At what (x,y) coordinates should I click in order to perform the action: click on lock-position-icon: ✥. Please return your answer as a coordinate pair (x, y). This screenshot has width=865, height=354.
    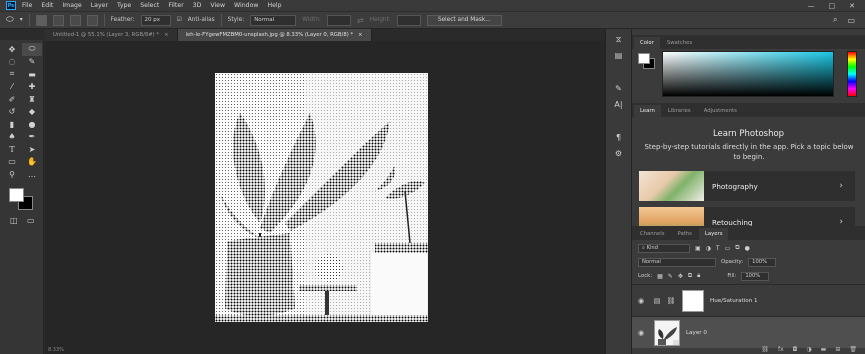
    Looking at the image, I should click on (680, 276).